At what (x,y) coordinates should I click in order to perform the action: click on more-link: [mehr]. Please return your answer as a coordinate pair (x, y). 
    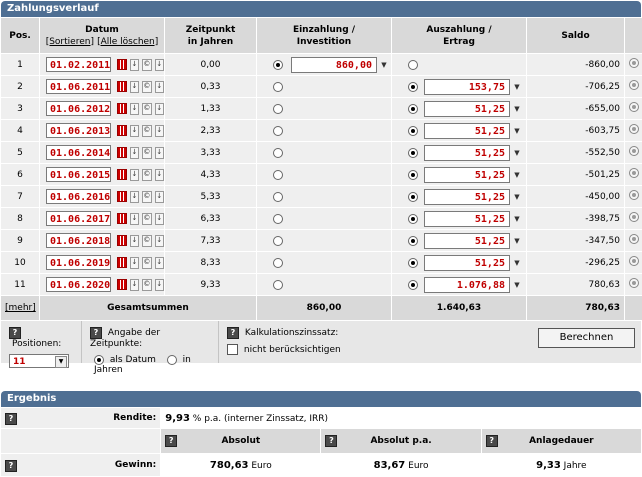
    Looking at the image, I should click on (20, 308).